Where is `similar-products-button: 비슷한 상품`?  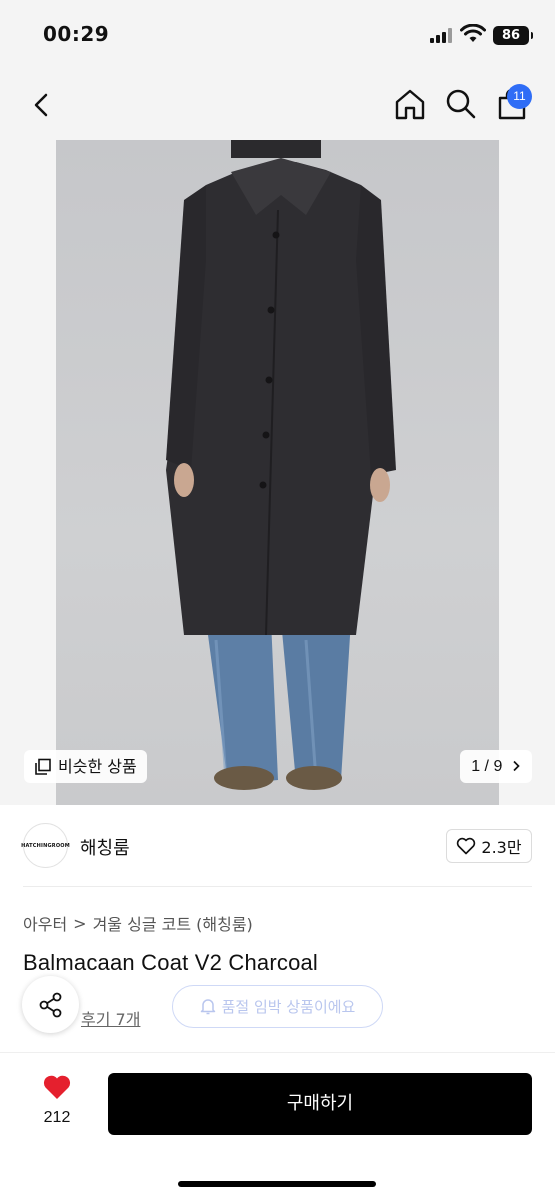 similar-products-button: 비슷한 상품 is located at coordinates (85, 766).